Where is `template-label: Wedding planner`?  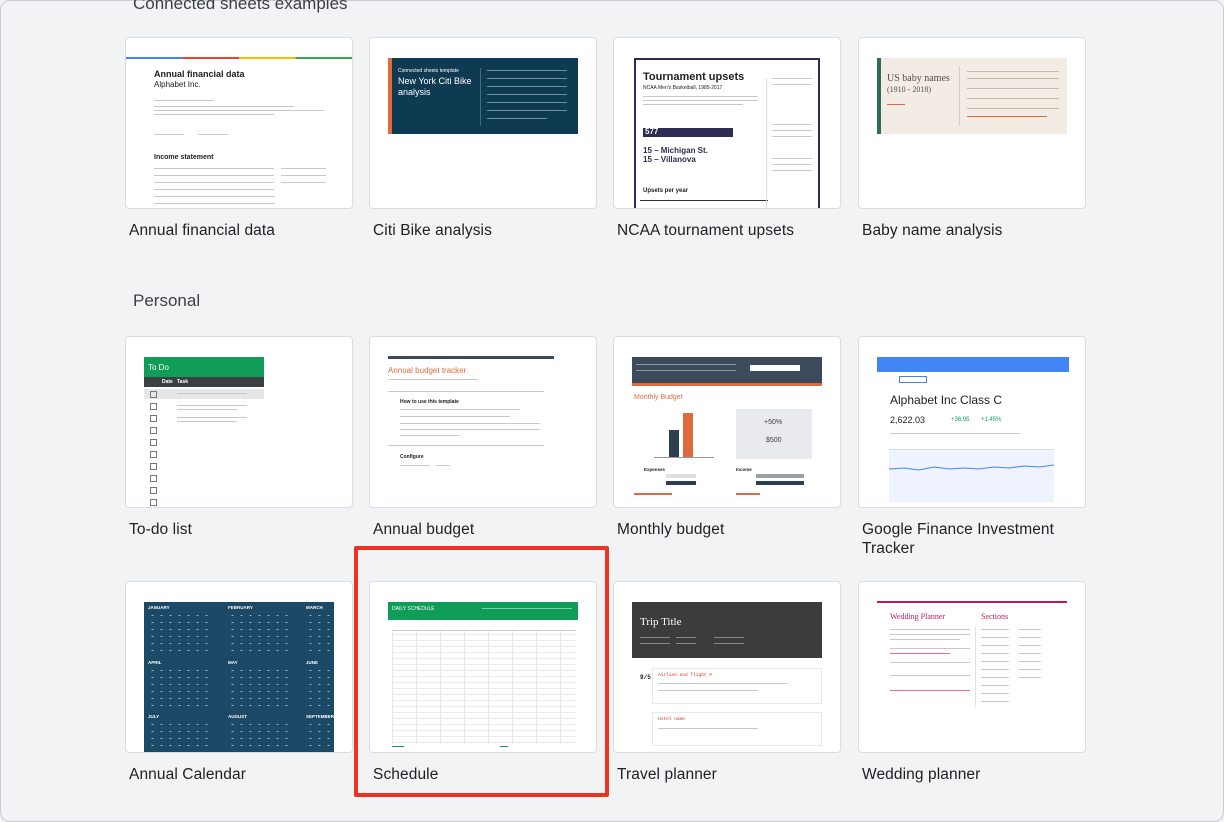
template-label: Wedding planner is located at coordinates (974, 774).